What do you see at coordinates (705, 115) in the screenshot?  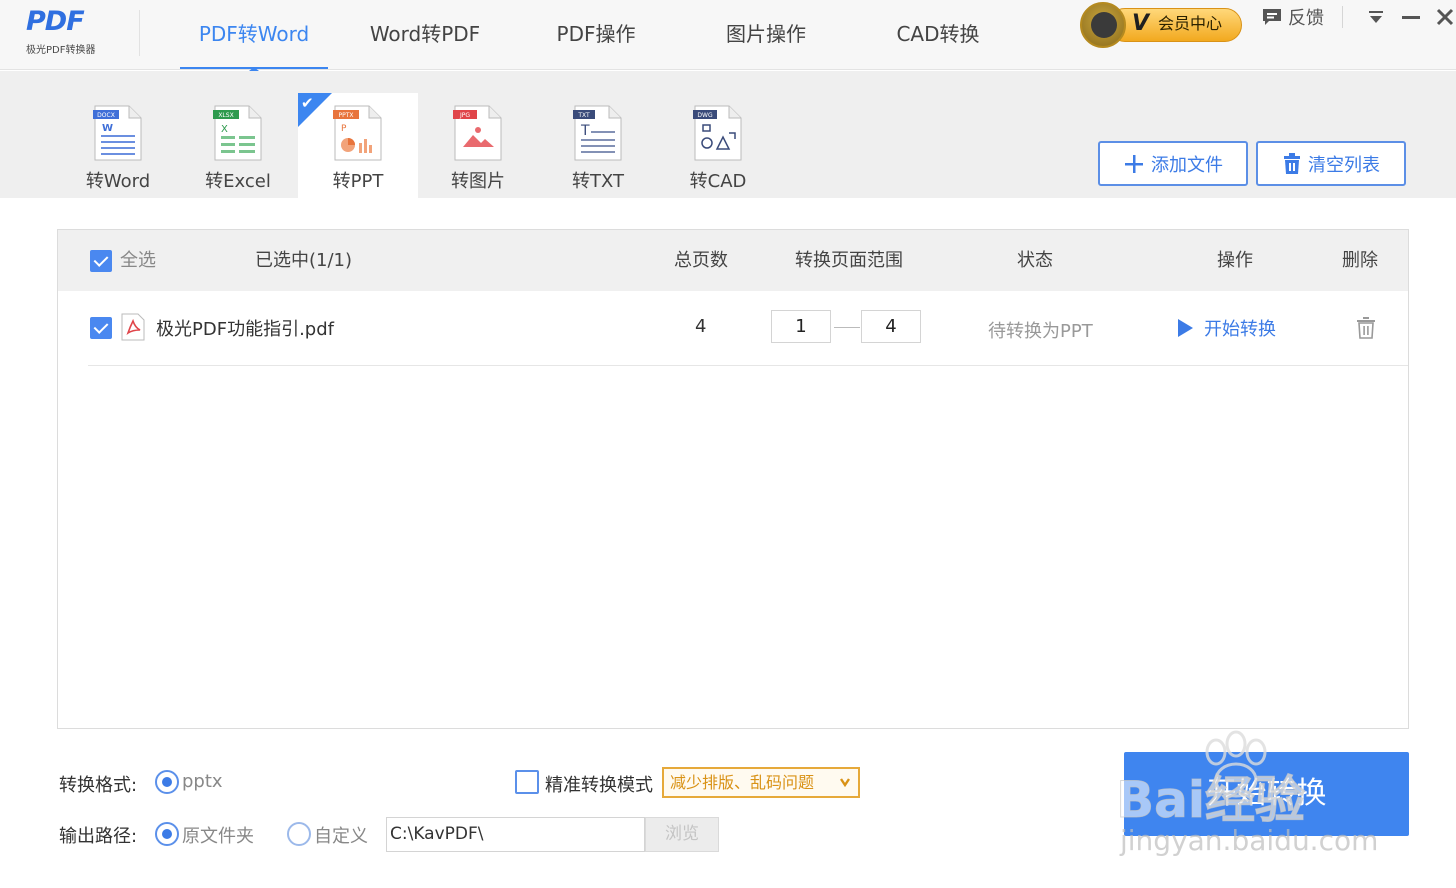 I see `svg-text: DWG` at bounding box center [705, 115].